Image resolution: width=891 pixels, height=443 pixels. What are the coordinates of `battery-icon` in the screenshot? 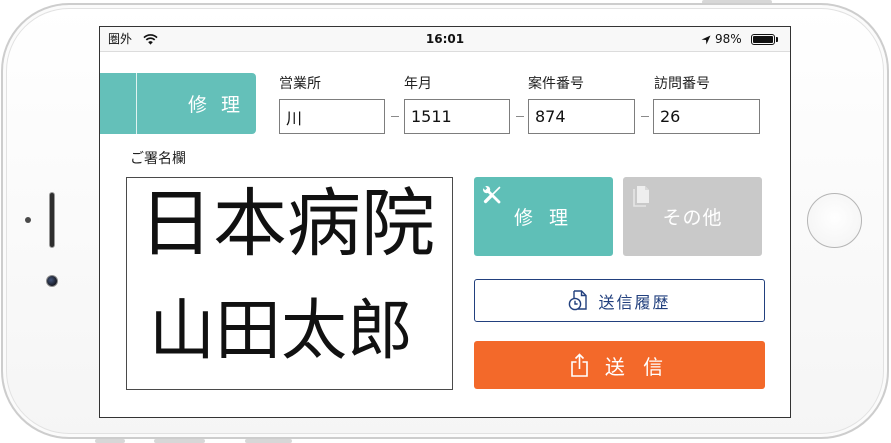 It's located at (764, 39).